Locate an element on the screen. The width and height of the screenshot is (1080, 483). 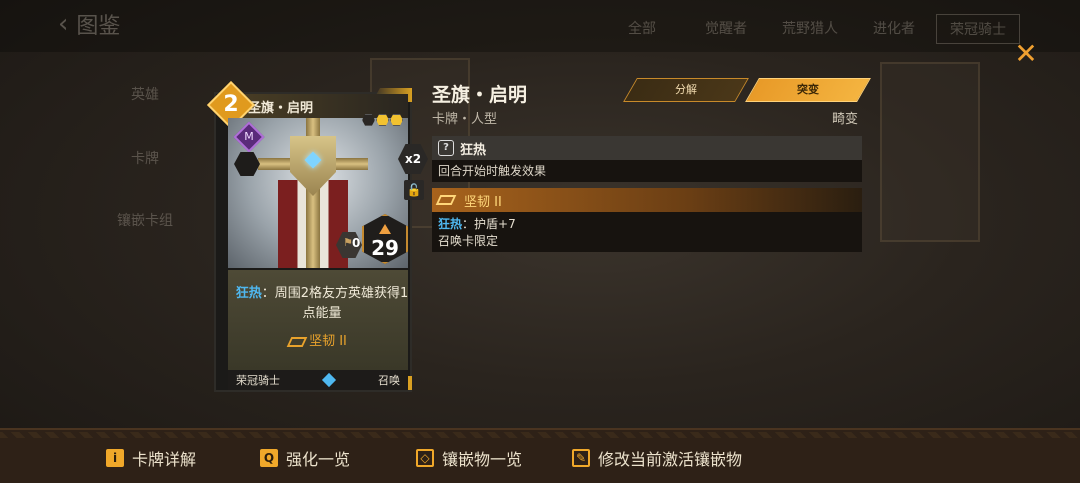
inlay-list-button: ◇ 镶嵌物一览 is located at coordinates (469, 458).